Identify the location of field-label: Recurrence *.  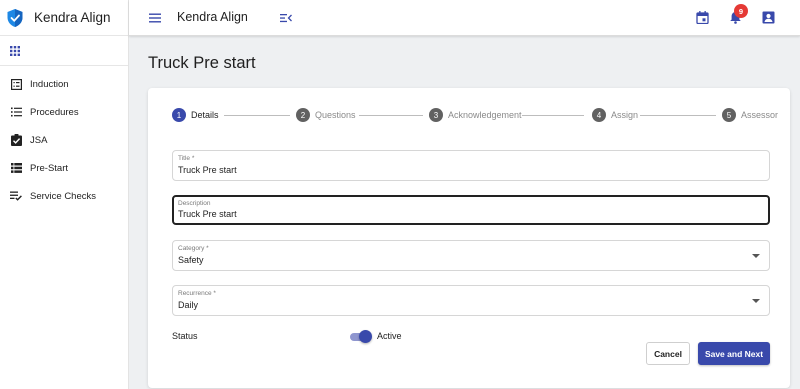
(197, 293).